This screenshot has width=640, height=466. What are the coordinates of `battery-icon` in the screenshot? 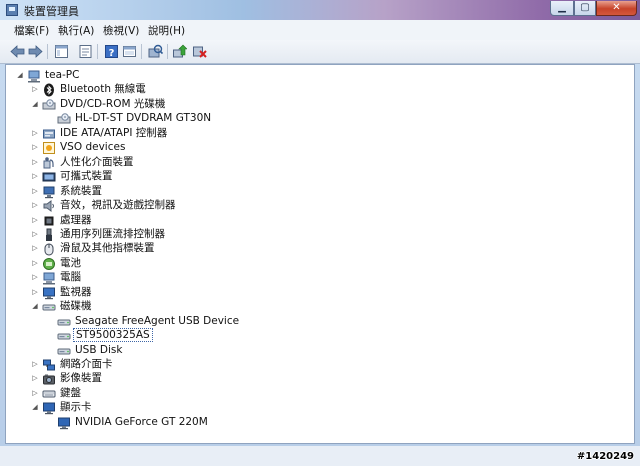 It's located at (49, 263).